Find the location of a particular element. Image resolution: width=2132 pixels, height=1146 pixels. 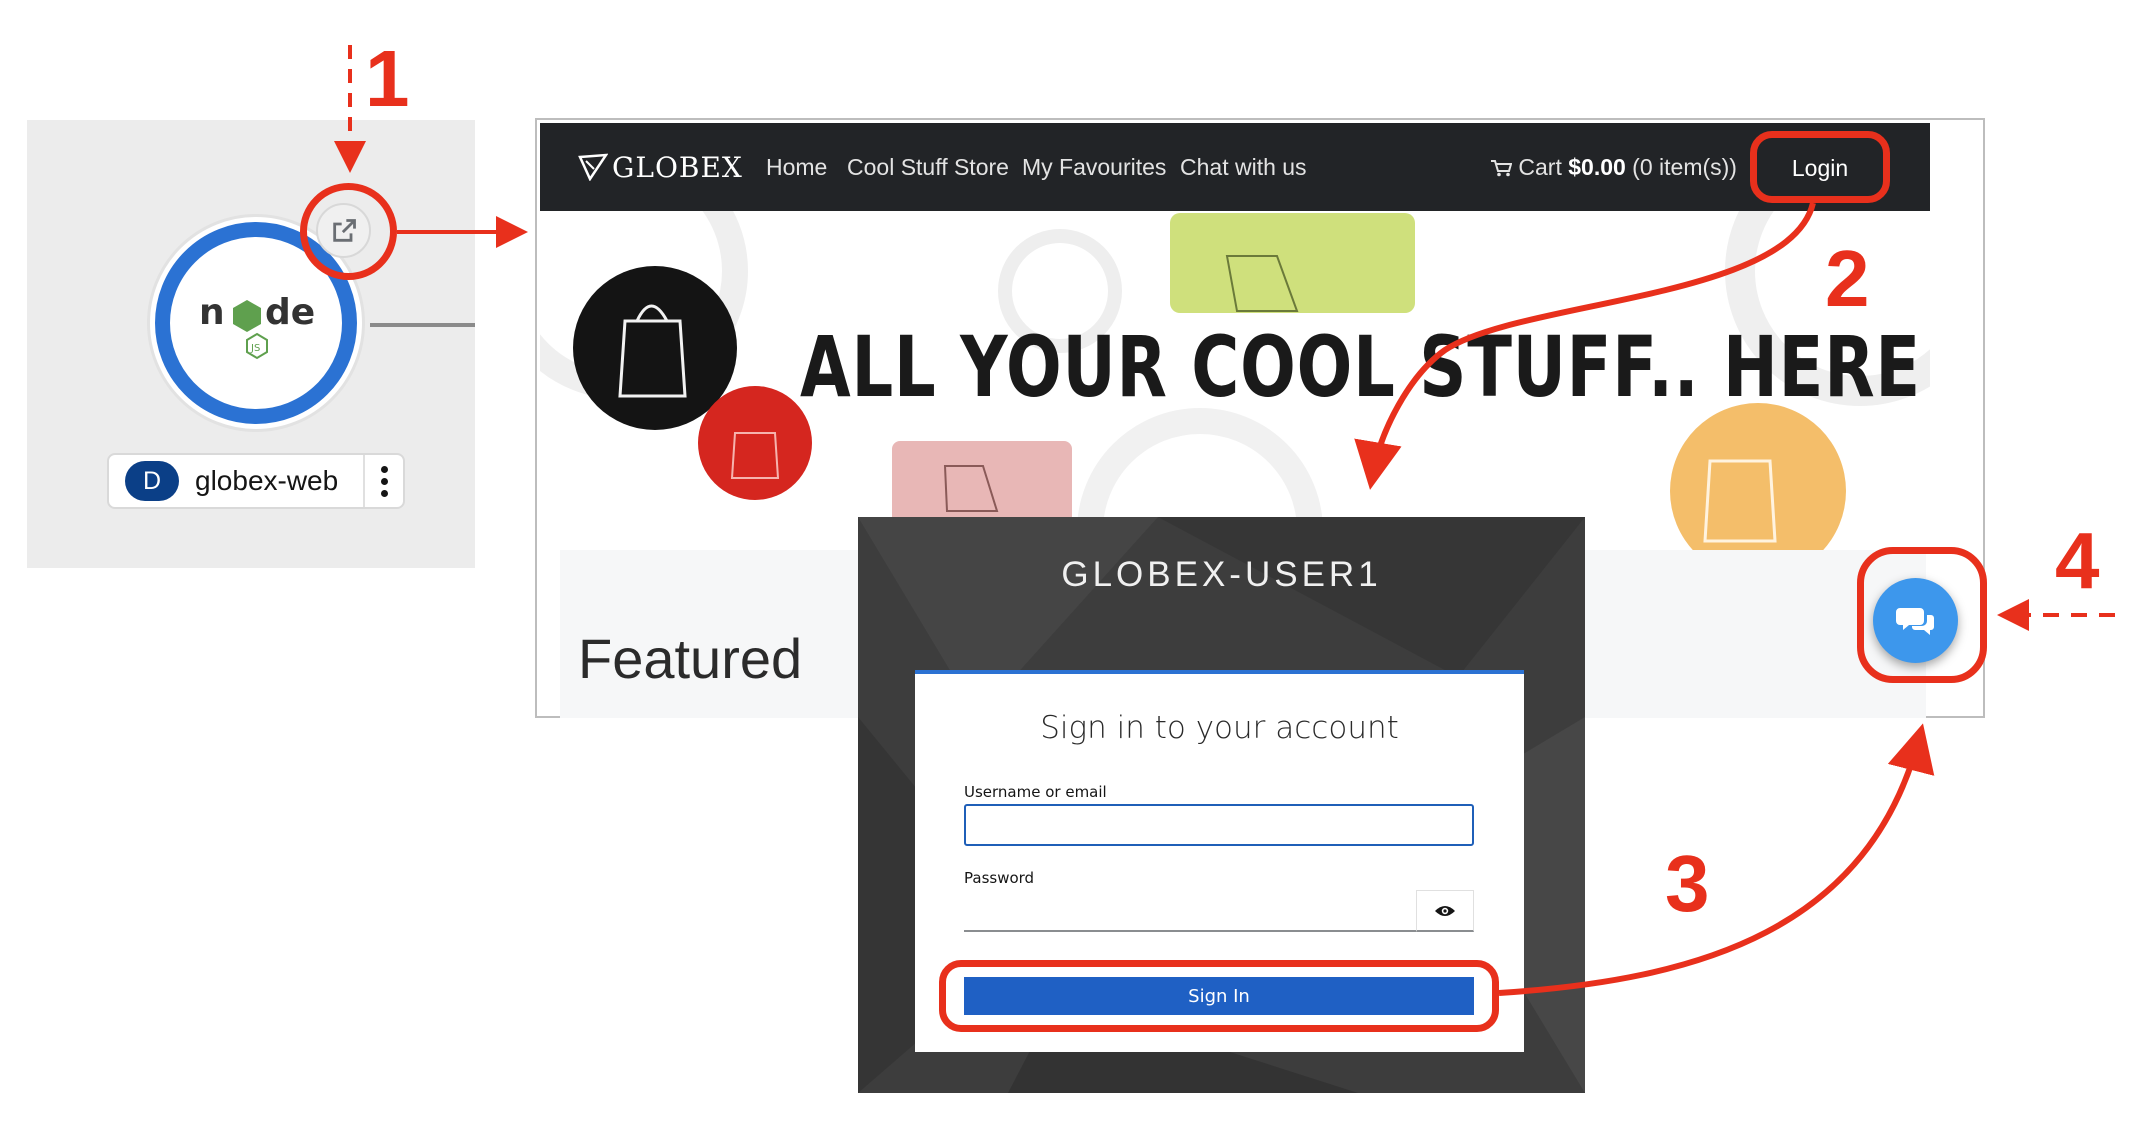

step-3-label: 3 is located at coordinates (1687, 883).